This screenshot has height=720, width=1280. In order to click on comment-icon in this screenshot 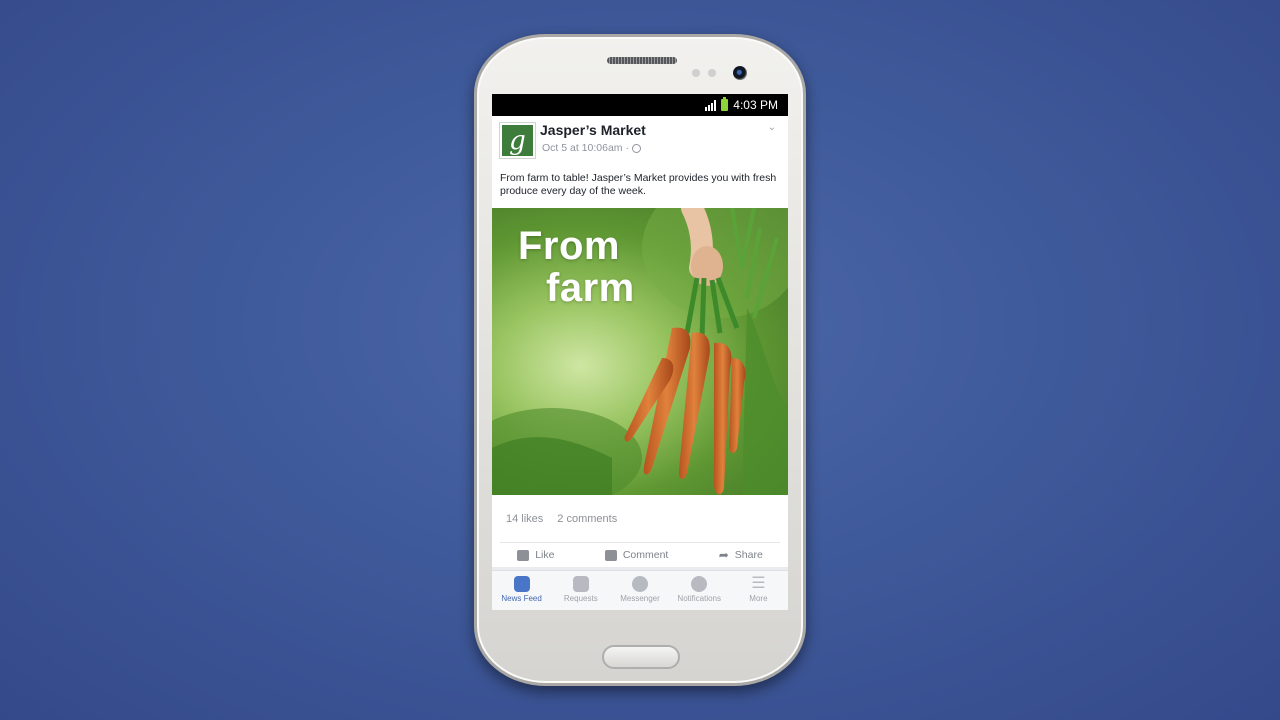, I will do `click(610, 555)`.